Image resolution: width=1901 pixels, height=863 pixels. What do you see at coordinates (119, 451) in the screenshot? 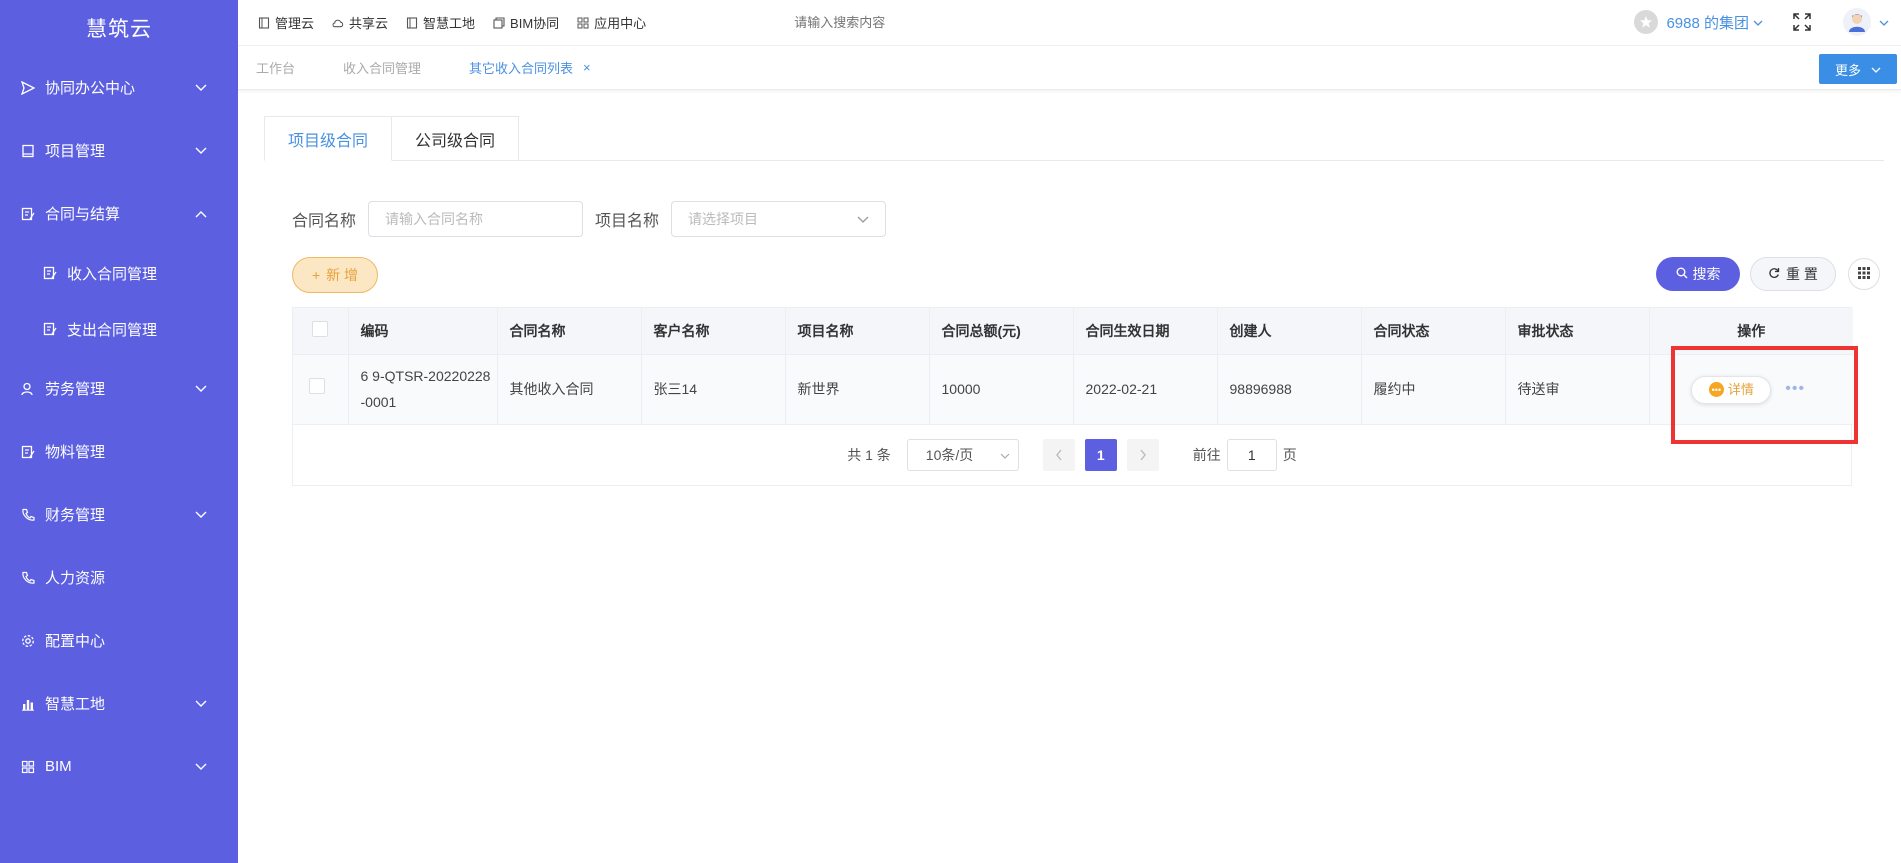
I see `sidebar-item-material-mgmt: 物料管理` at bounding box center [119, 451].